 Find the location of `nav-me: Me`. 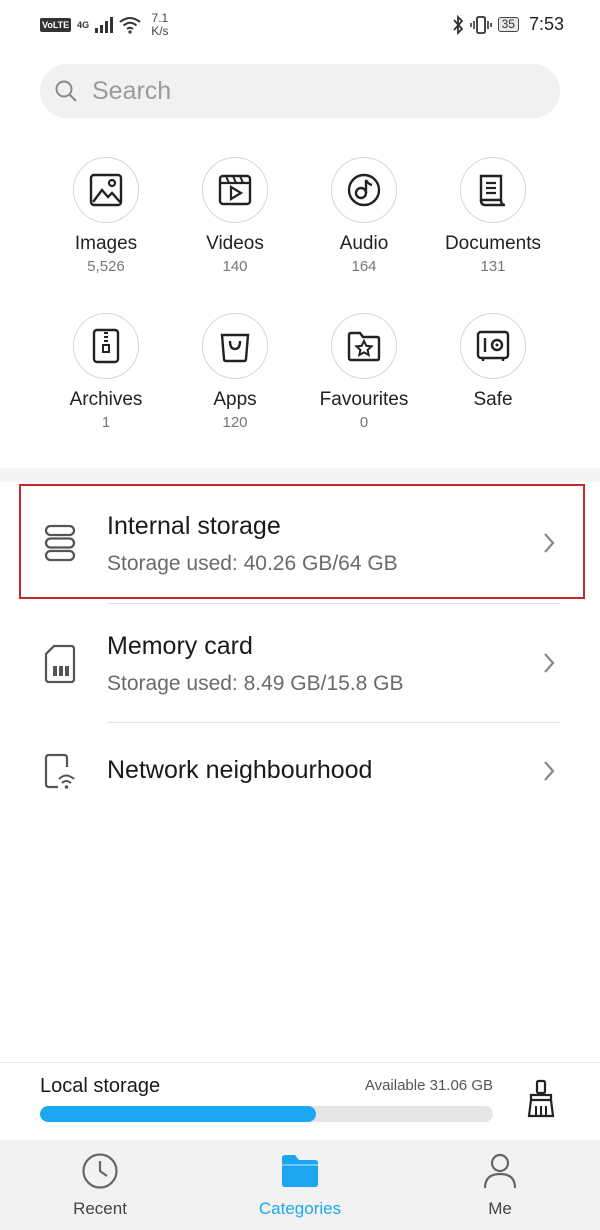

nav-me: Me is located at coordinates (500, 1185).